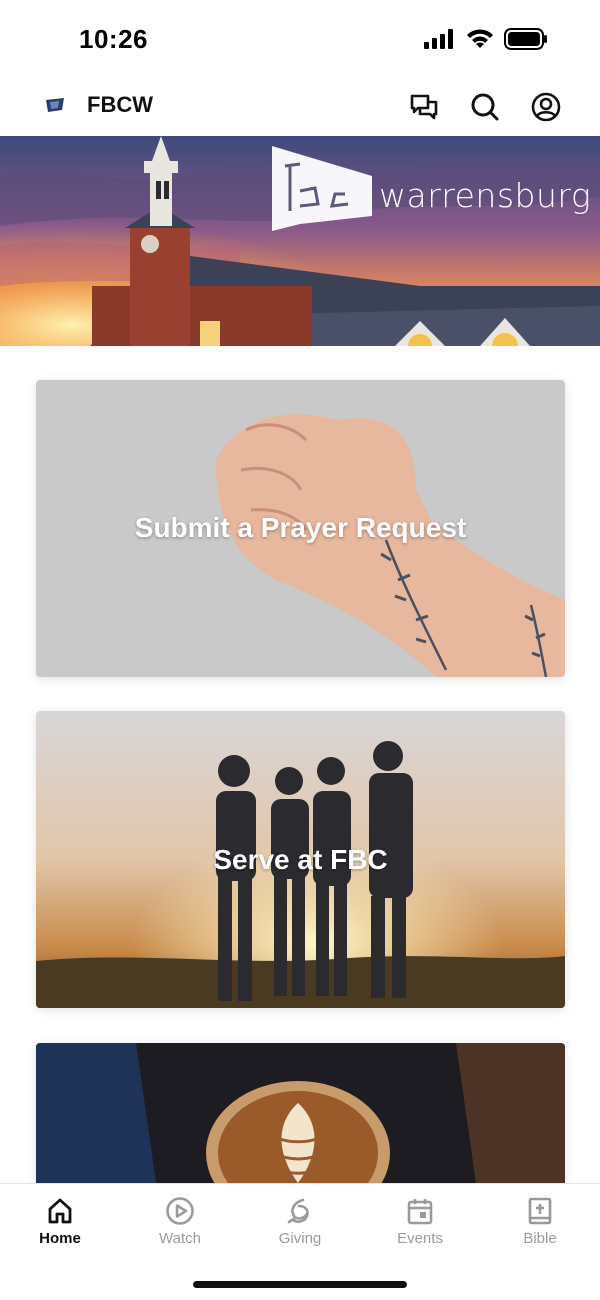 Image resolution: width=600 pixels, height=1300 pixels. I want to click on app-header: FBCW, so click(300, 108).